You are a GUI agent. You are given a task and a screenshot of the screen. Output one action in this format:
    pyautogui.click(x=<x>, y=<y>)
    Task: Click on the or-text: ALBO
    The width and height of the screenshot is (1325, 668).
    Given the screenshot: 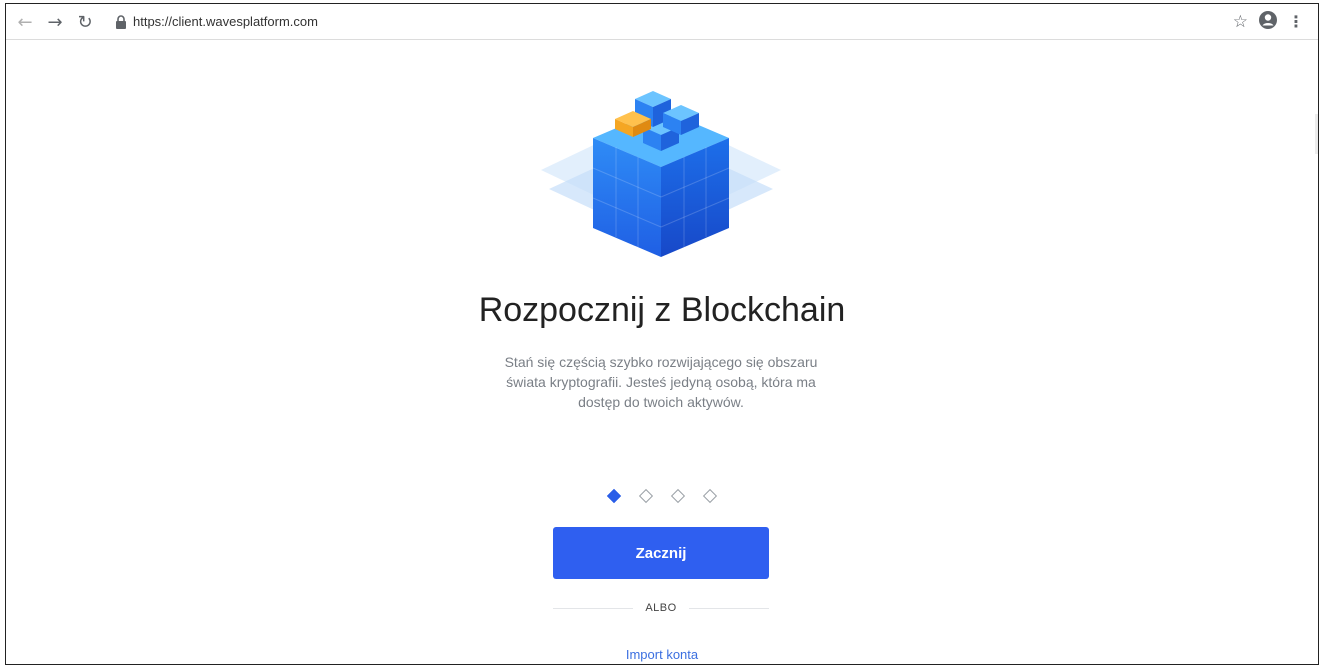 What is the action you would take?
    pyautogui.click(x=661, y=608)
    